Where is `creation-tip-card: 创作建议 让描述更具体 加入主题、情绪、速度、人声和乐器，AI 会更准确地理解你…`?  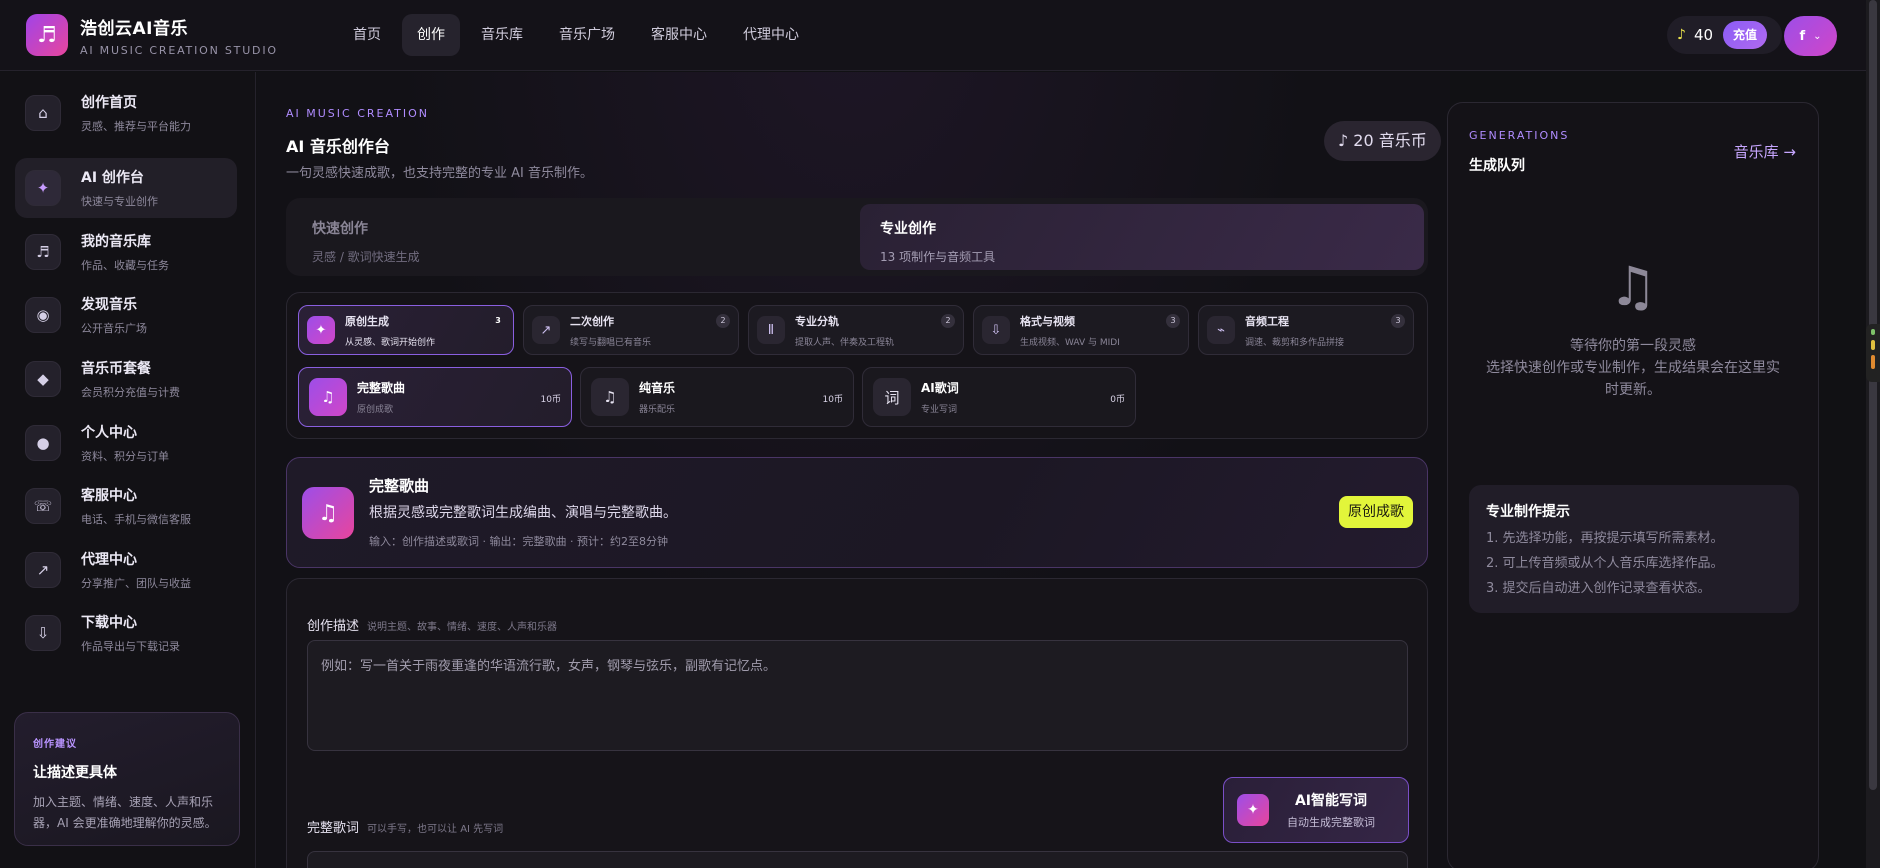
creation-tip-card: 创作建议 让描述更具体 加入主题、情绪、速度、人声和乐器，AI 会更准确地理解你… is located at coordinates (127, 779).